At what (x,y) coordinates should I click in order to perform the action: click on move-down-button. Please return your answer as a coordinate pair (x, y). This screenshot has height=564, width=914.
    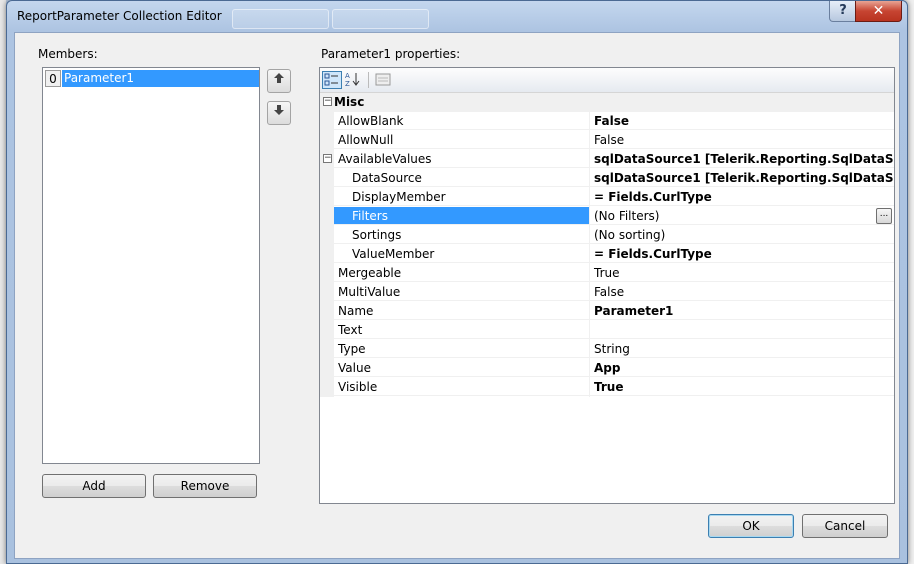
    Looking at the image, I should click on (279, 113).